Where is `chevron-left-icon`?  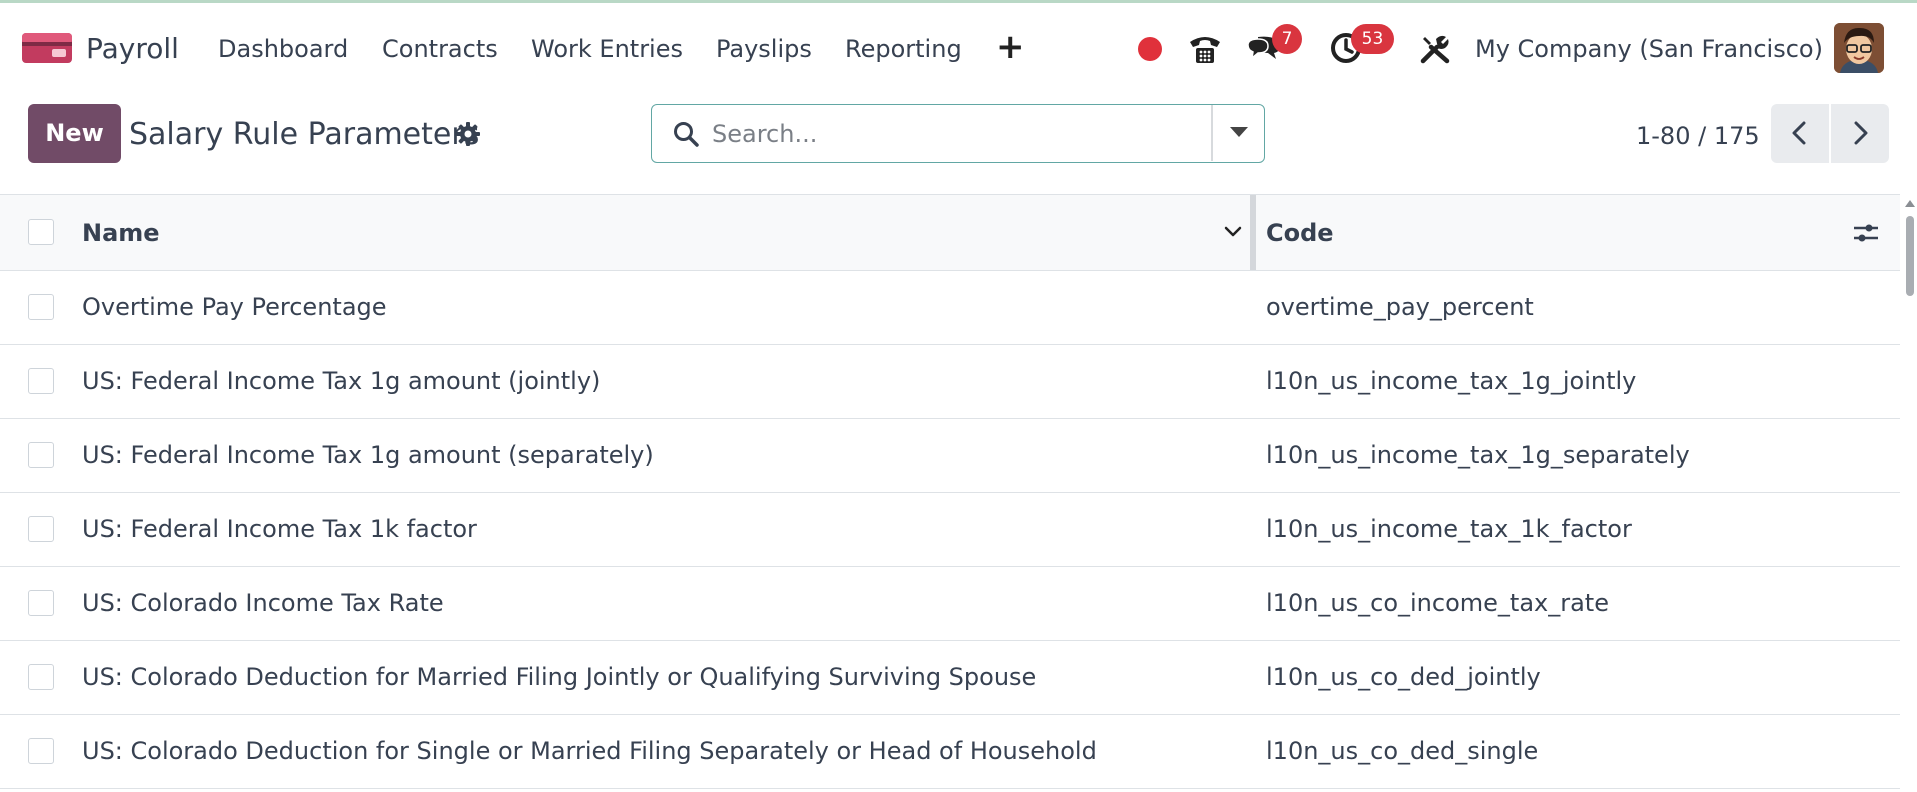
chevron-left-icon is located at coordinates (1799, 133).